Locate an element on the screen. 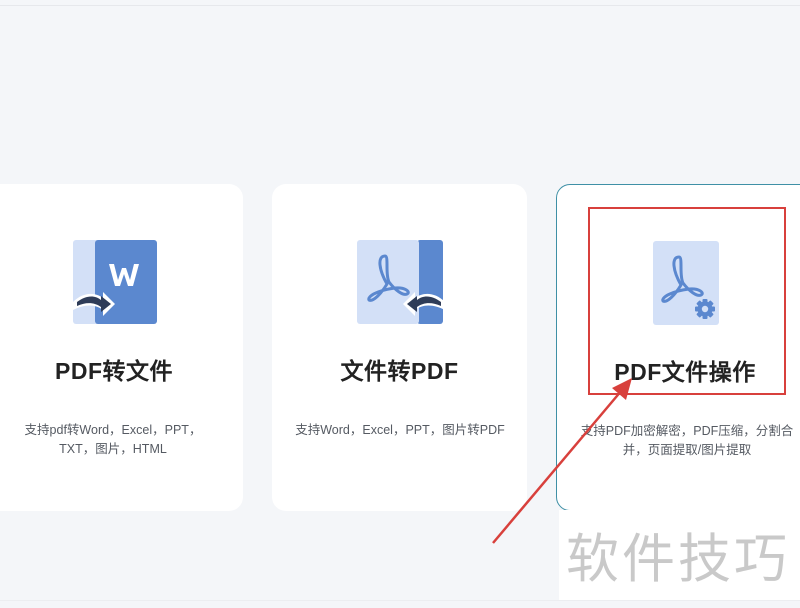 The width and height of the screenshot is (800, 608). card-title: 文件转PDF is located at coordinates (399, 371).